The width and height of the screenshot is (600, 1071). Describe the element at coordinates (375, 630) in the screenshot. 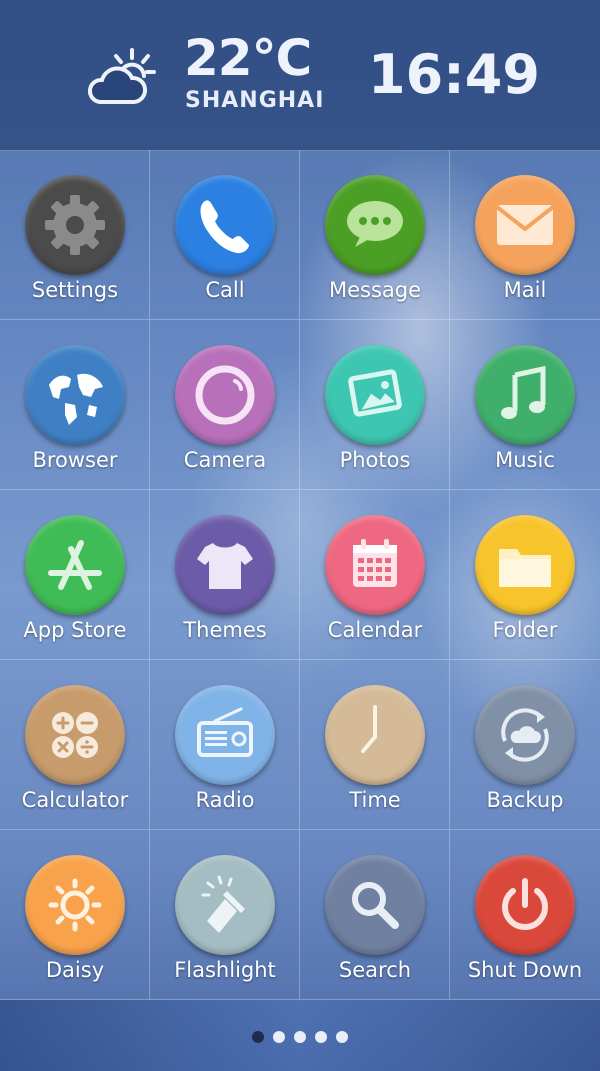

I see `app-label: Calendar` at that location.